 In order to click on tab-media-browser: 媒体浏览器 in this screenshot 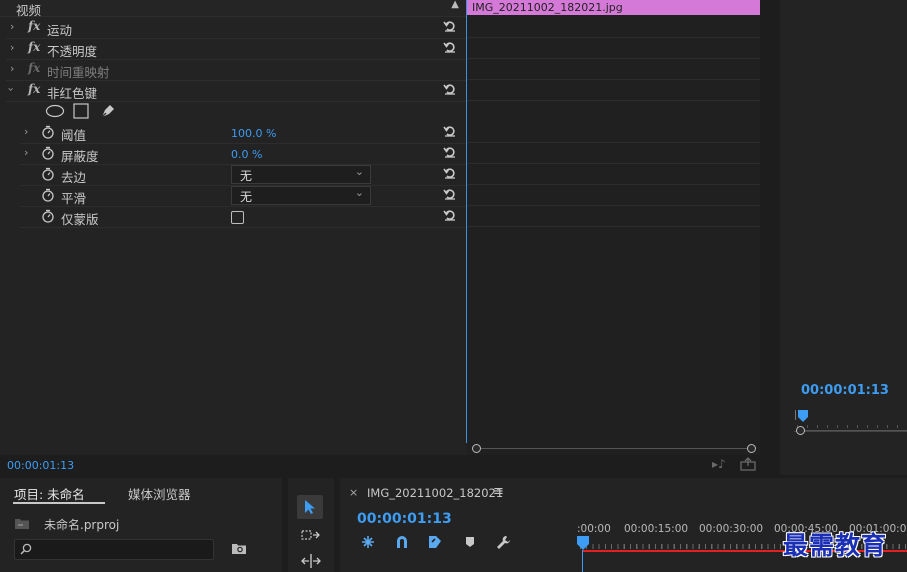, I will do `click(159, 493)`.